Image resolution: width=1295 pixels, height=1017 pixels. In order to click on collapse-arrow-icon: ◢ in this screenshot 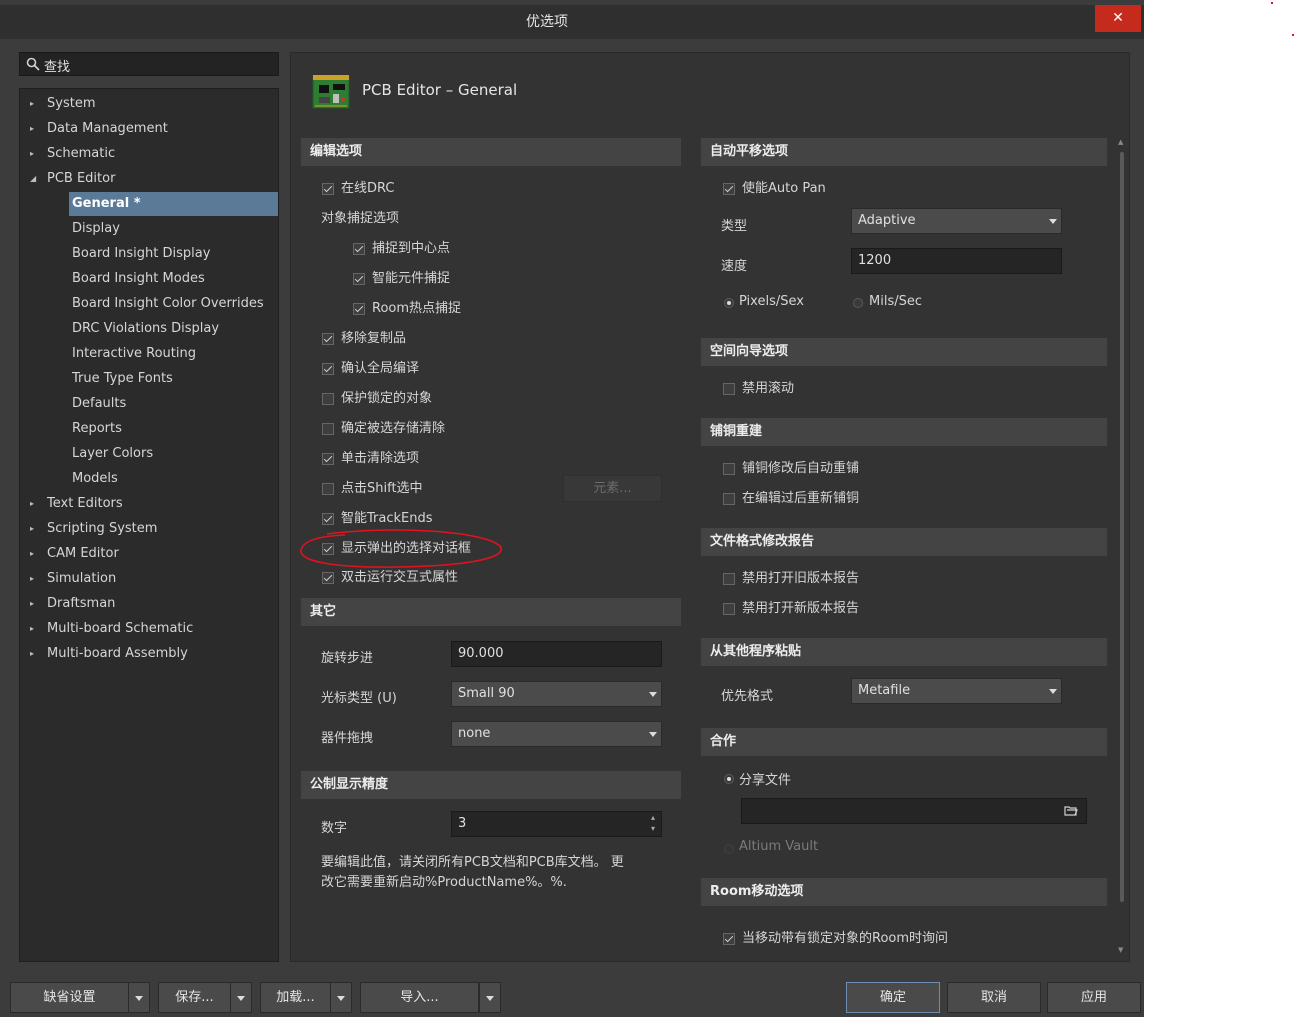, I will do `click(33, 179)`.